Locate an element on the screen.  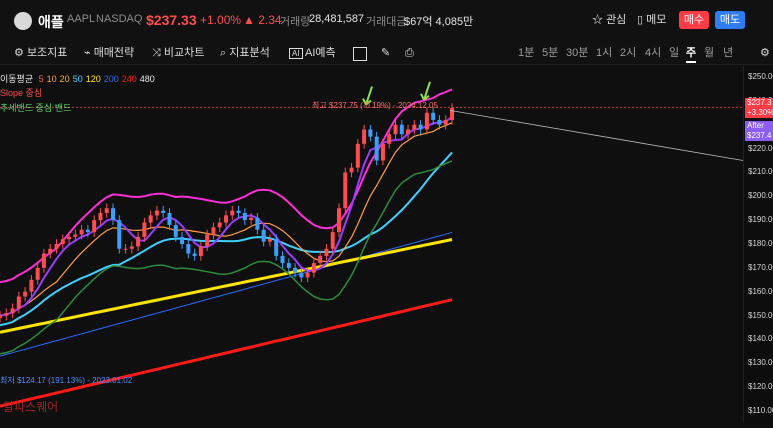
period-tab: 5분 is located at coordinates (550, 53).